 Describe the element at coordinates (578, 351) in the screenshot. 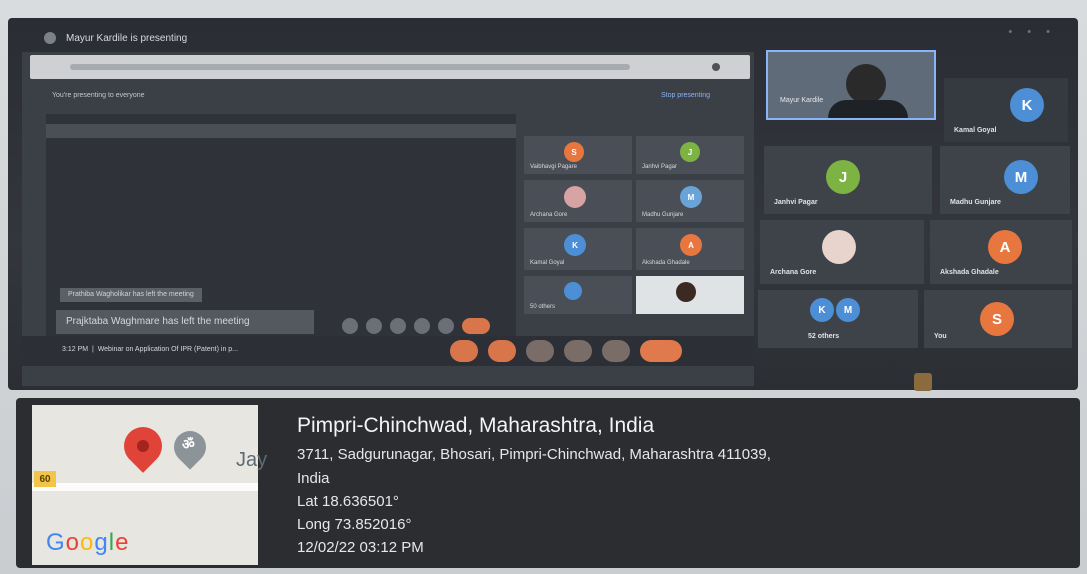

I see `present-button` at that location.